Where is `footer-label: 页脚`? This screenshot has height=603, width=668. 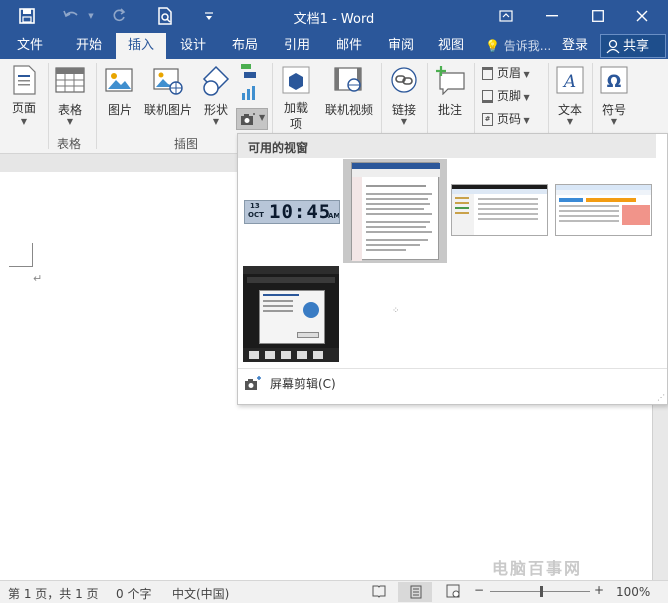
footer-label: 页脚 is located at coordinates (509, 96).